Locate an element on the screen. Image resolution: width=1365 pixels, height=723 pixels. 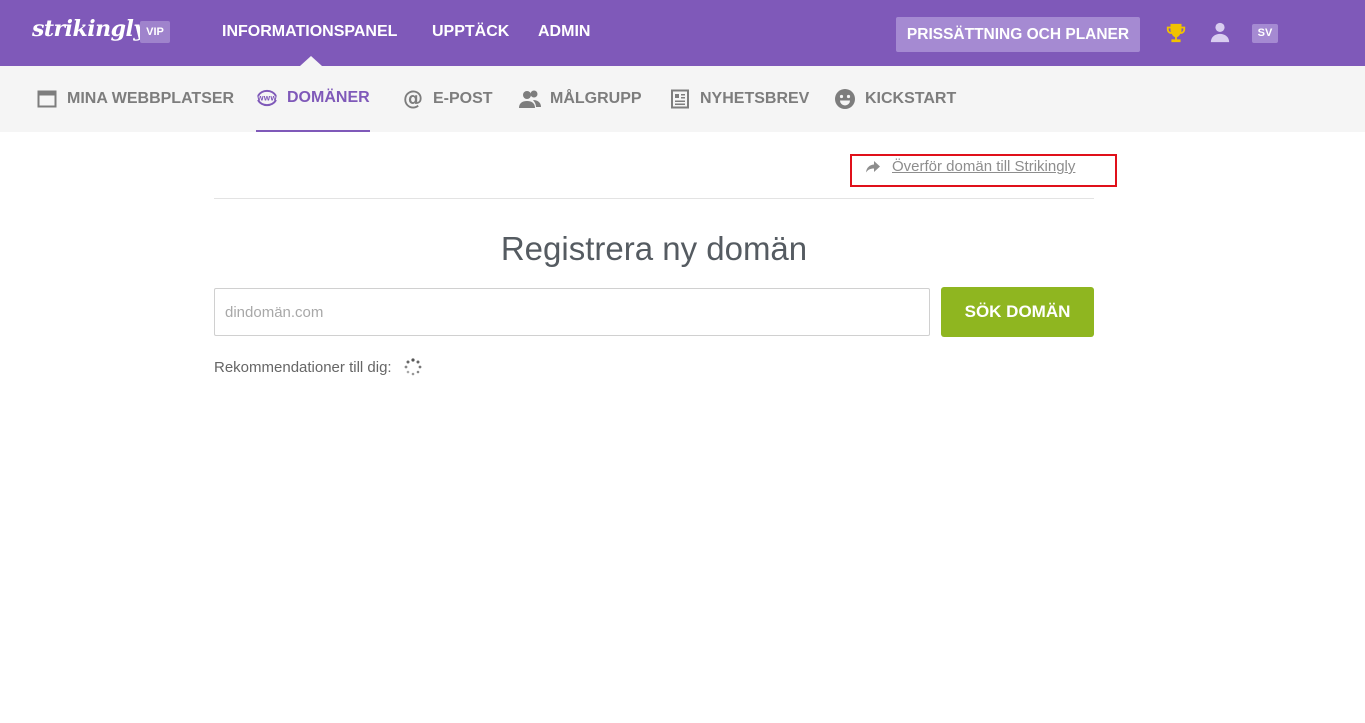
subnav-malgrupp: MÅLGRUPP is located at coordinates (580, 99).